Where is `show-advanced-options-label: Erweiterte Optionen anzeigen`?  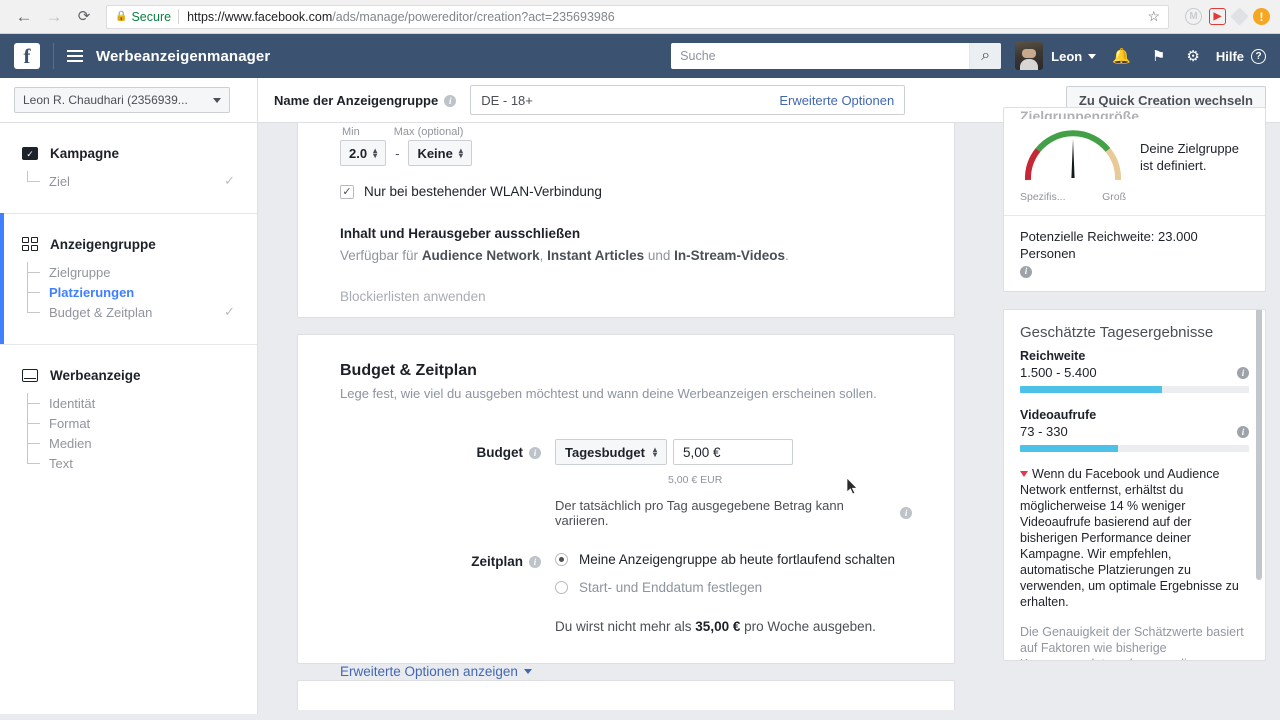 show-advanced-options-label: Erweiterte Optionen anzeigen is located at coordinates (429, 671).